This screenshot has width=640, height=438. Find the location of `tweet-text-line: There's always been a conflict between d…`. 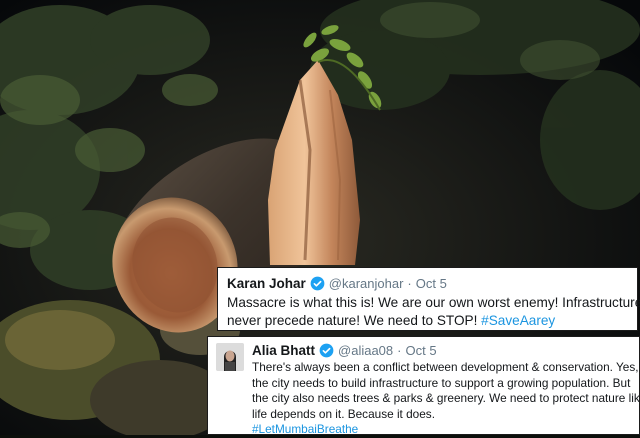

tweet-text-line: There's always been a conflict between d… is located at coordinates (445, 367).